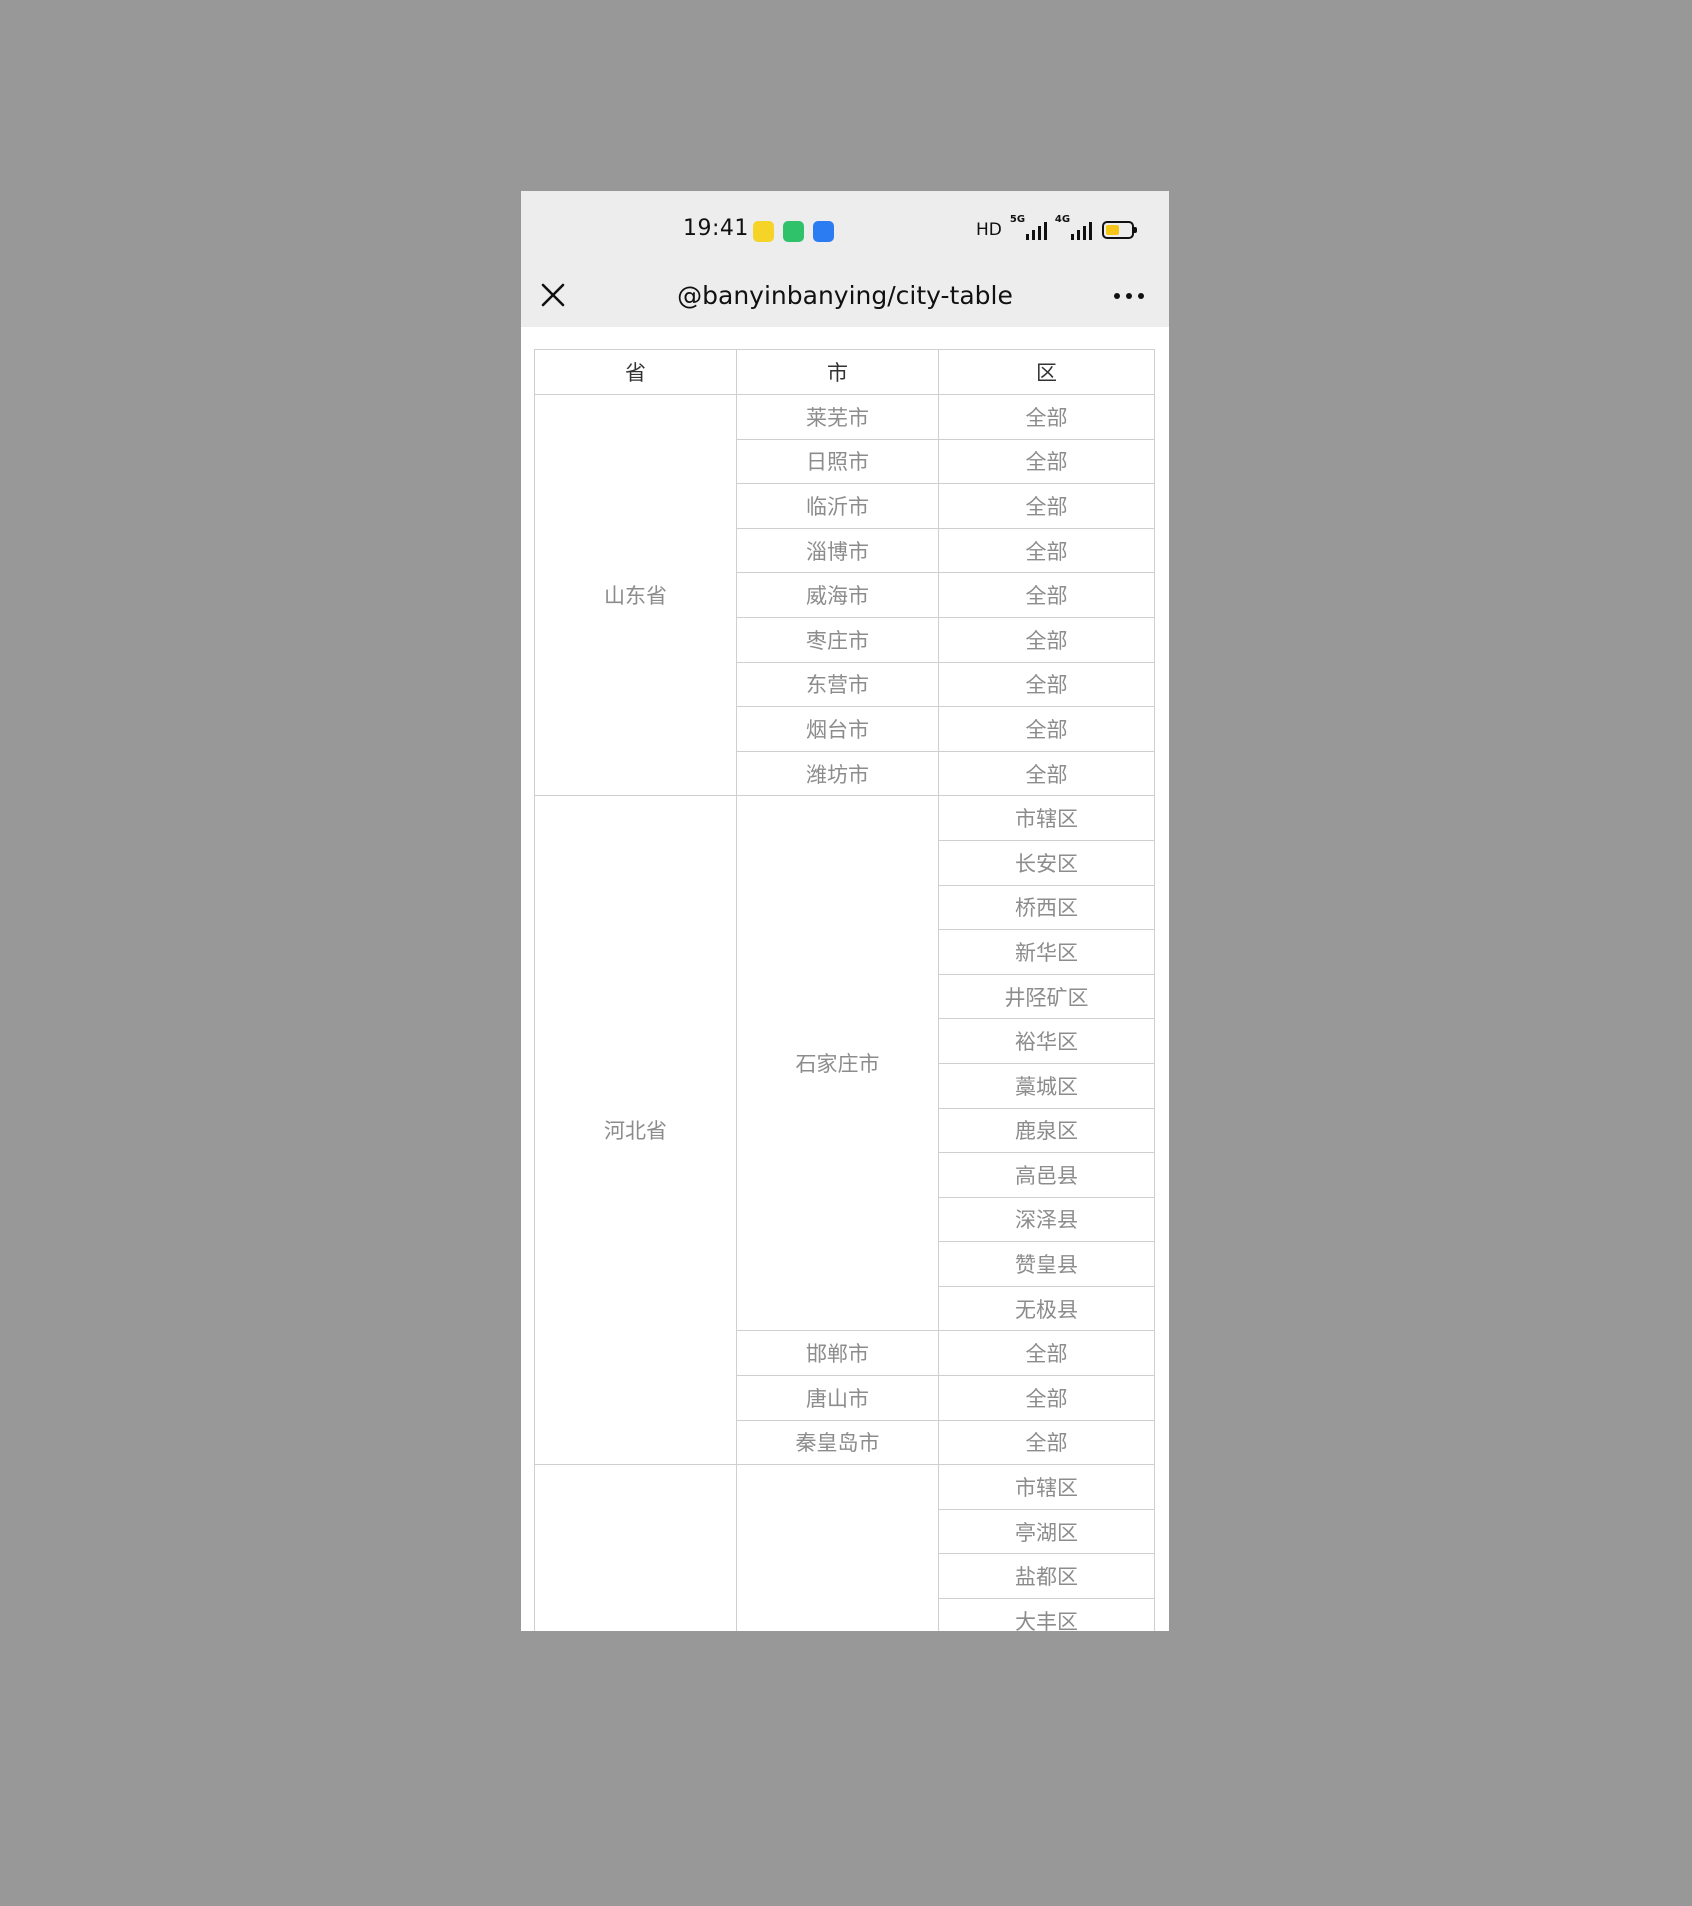 The image size is (1692, 1906). I want to click on header-district: 区, so click(1046, 372).